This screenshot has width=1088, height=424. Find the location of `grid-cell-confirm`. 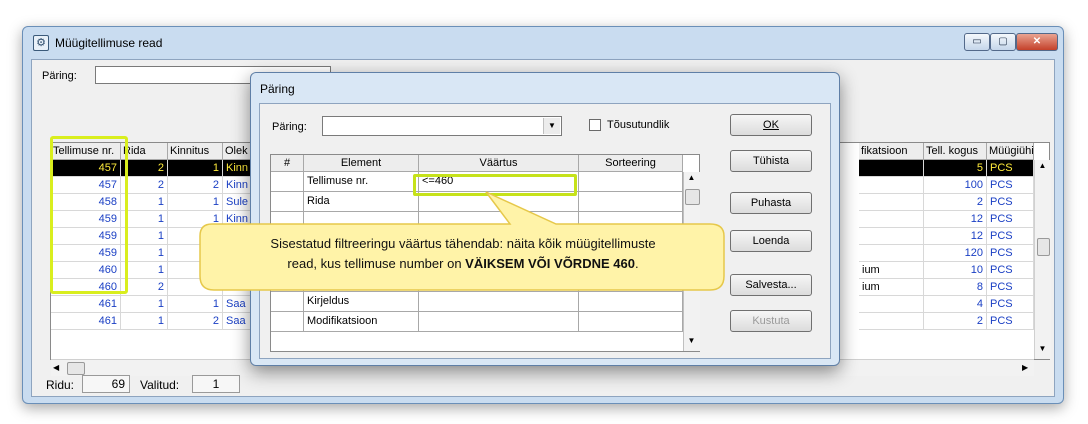

grid-cell-confirm is located at coordinates (195, 287).